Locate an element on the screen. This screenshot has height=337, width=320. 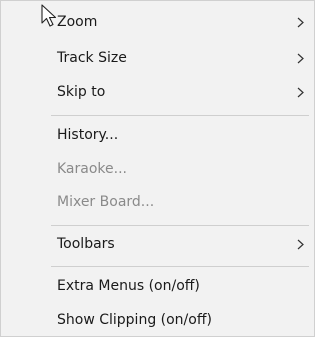
menu-item-skip-to: Skip to is located at coordinates (157, 92).